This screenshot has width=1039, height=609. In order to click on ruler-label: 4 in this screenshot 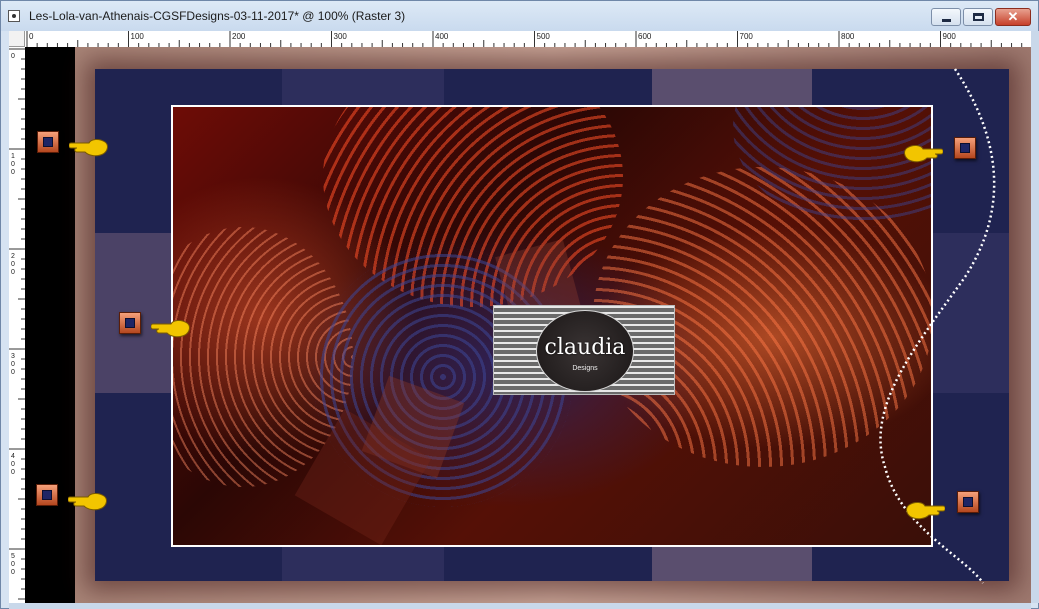, I will do `click(13, 456)`.